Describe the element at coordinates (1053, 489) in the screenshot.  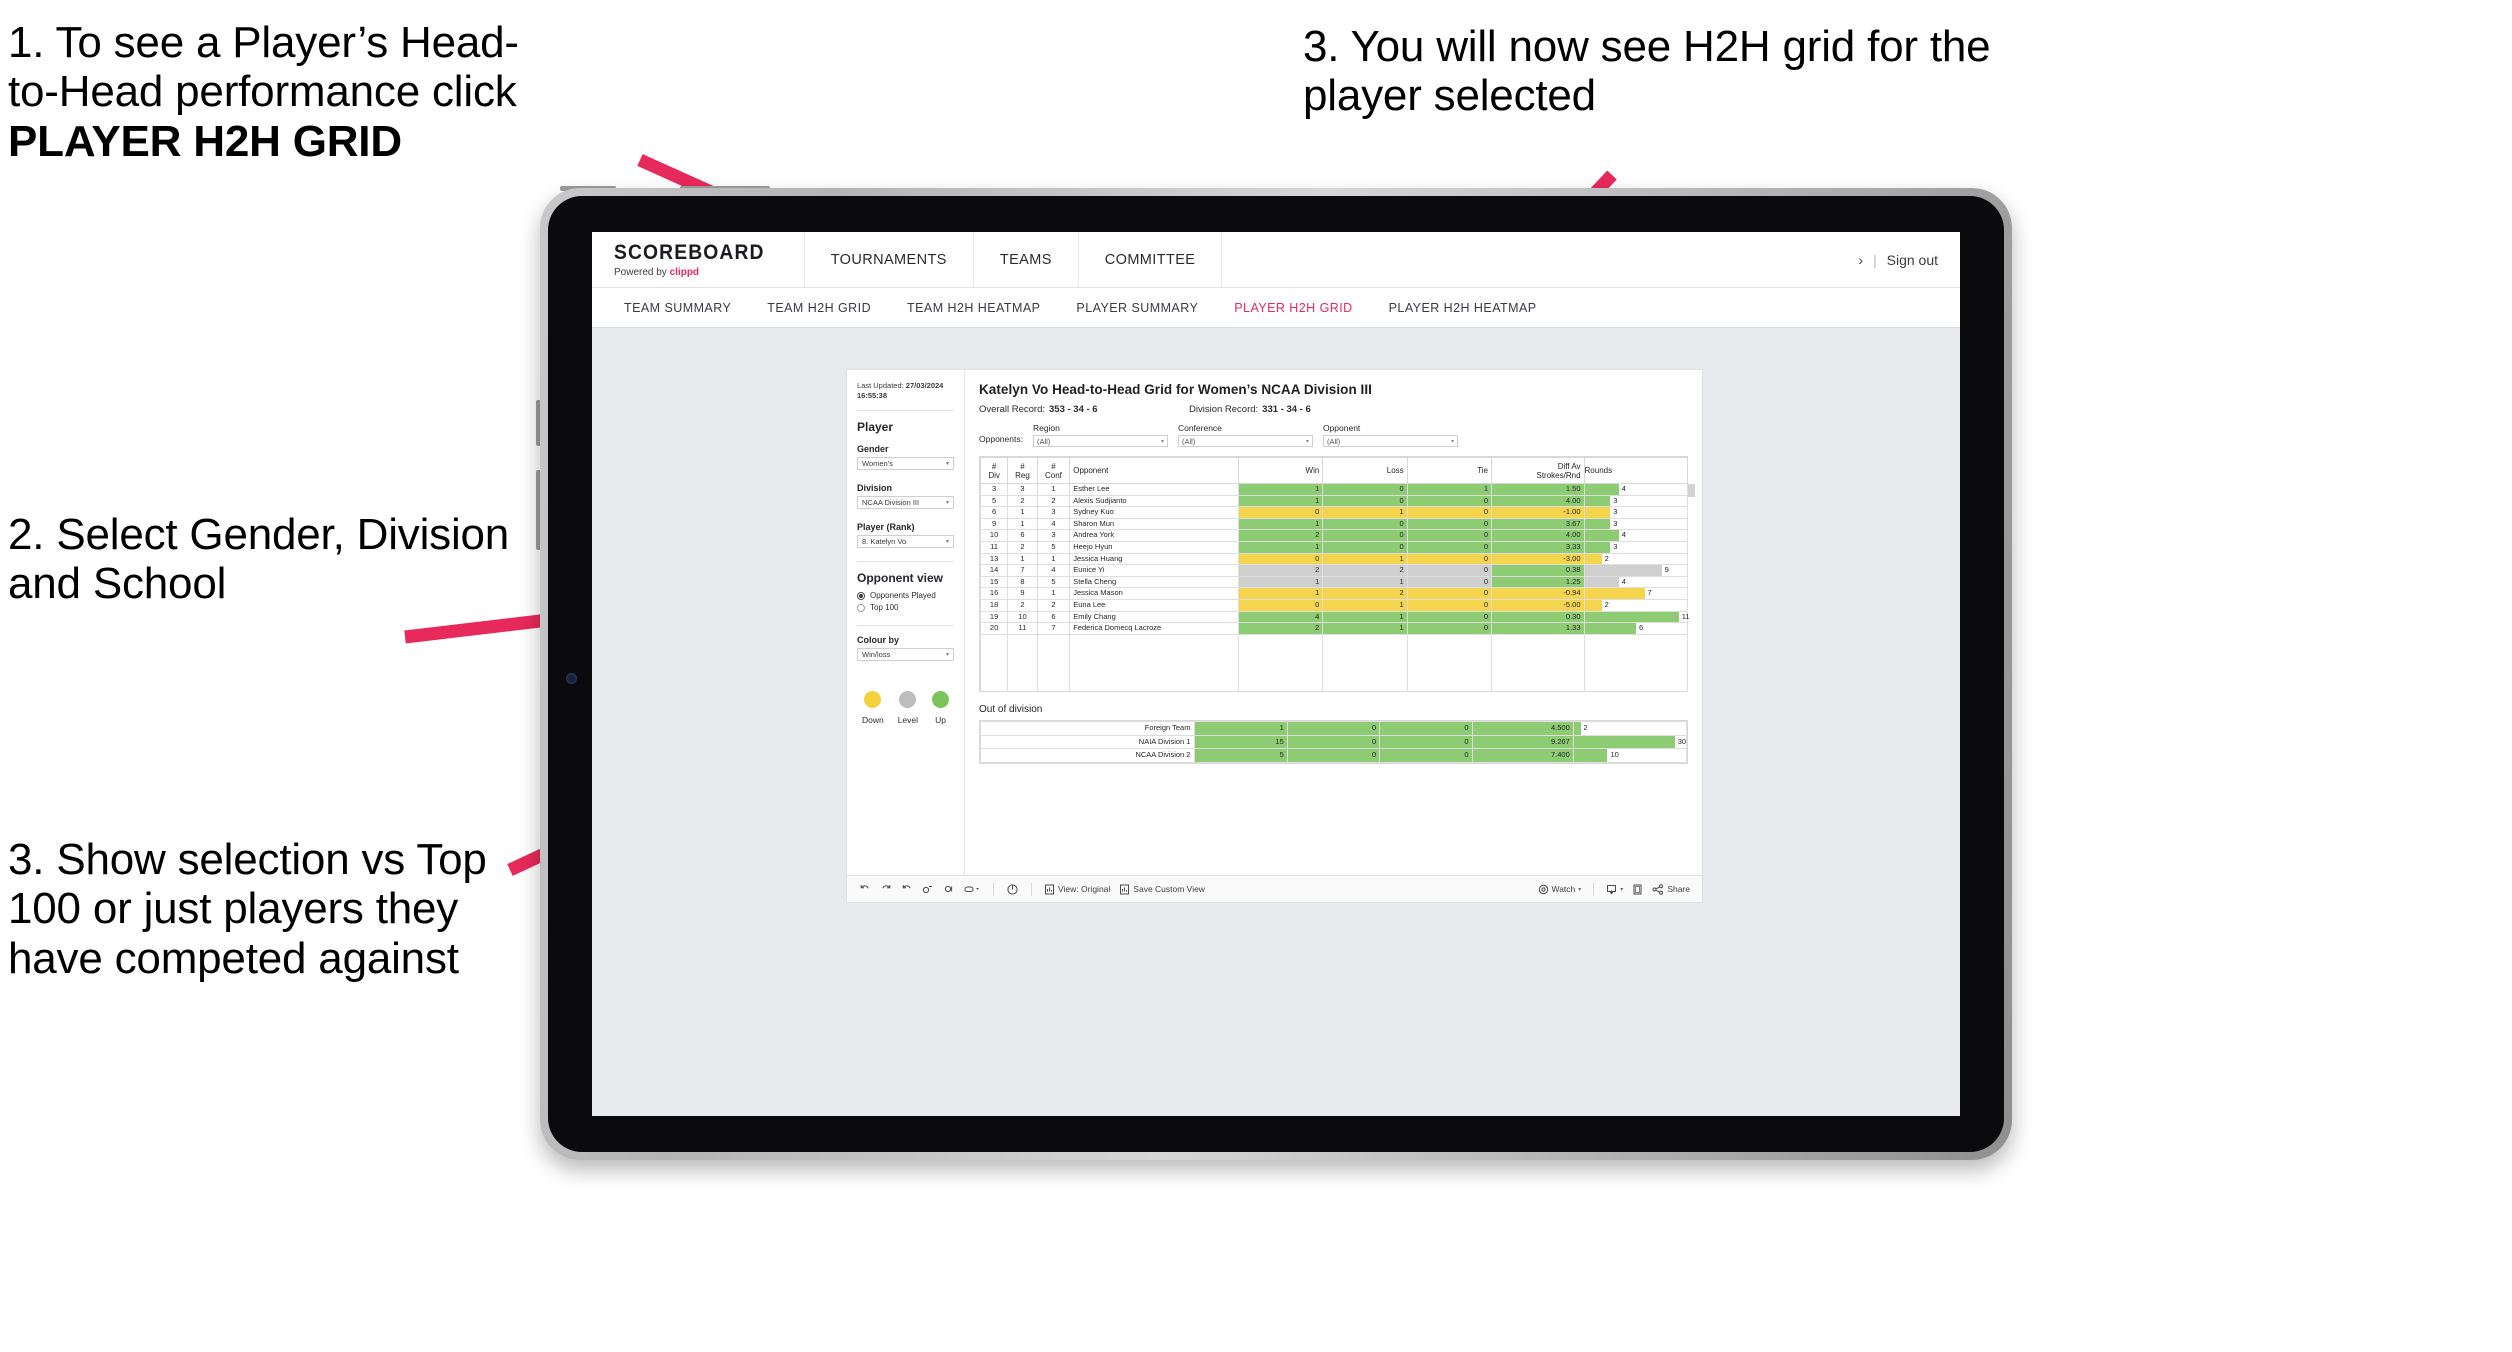
I see `cell-conf: 1` at that location.